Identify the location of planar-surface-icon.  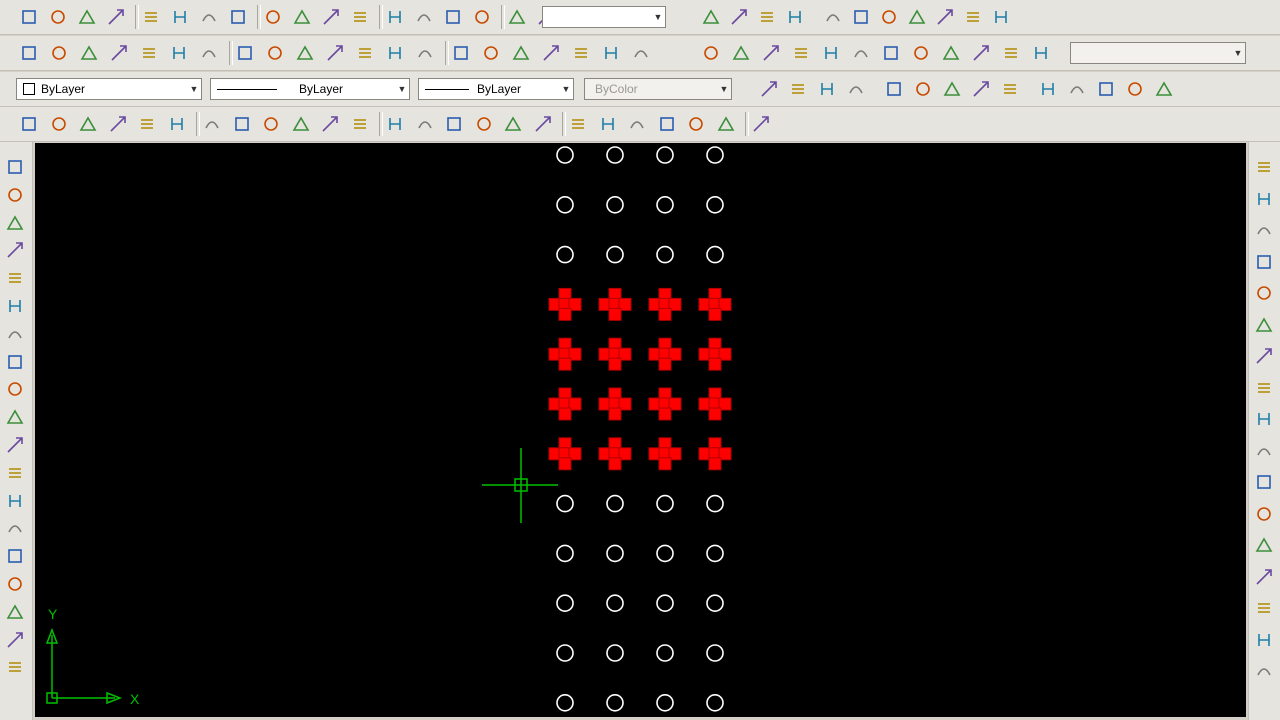
(1010, 89).